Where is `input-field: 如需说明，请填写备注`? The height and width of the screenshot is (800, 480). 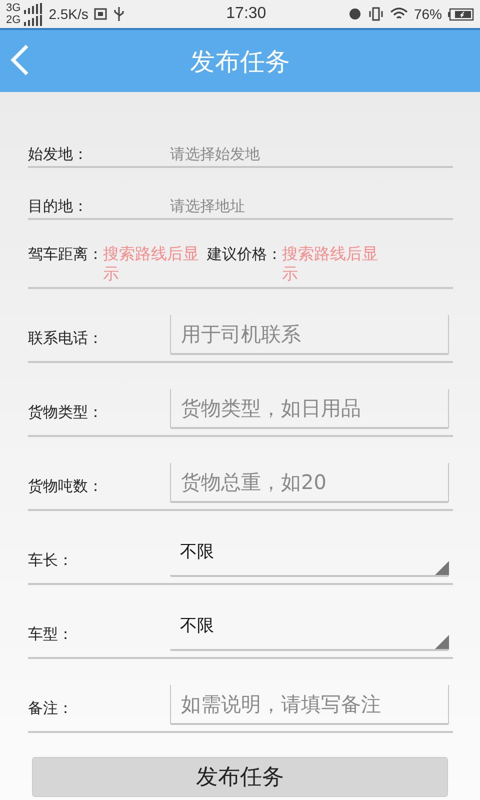
input-field: 如需说明，请填写备注 is located at coordinates (309, 705).